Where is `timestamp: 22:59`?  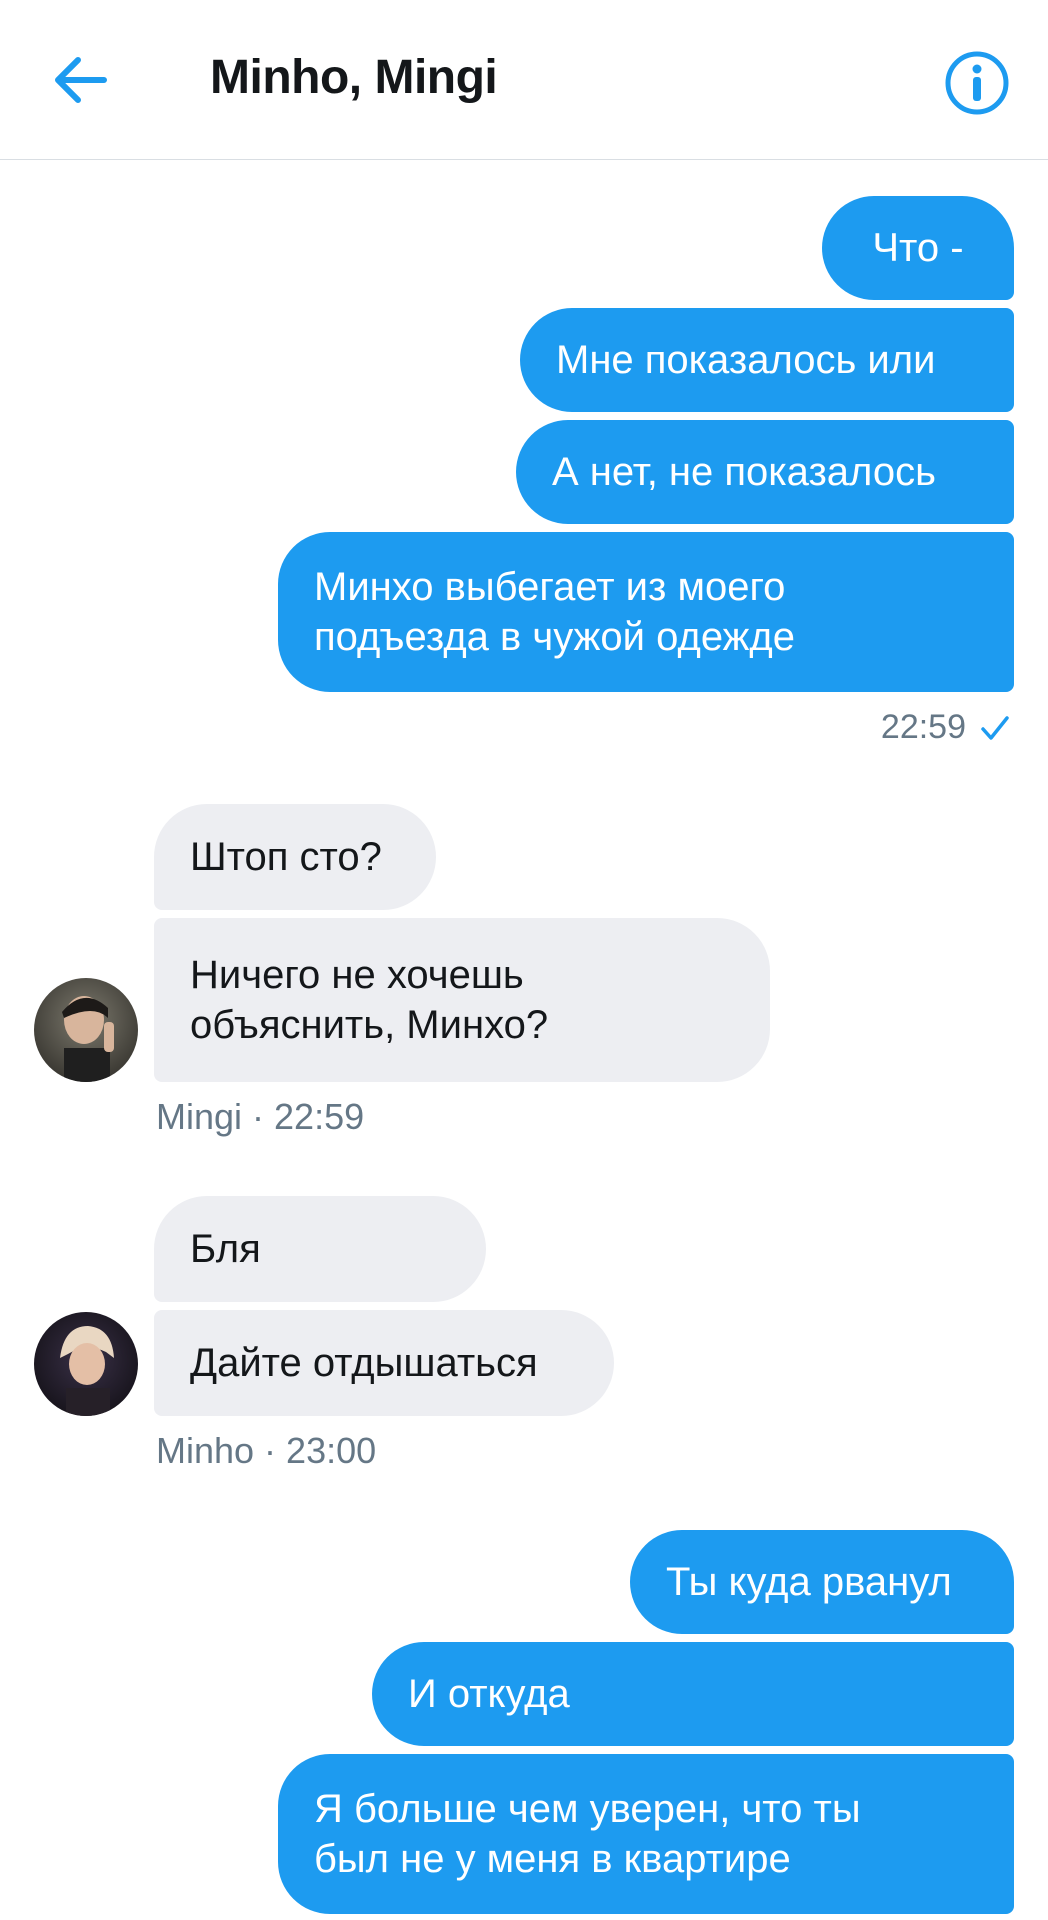 timestamp: 22:59 is located at coordinates (923, 727).